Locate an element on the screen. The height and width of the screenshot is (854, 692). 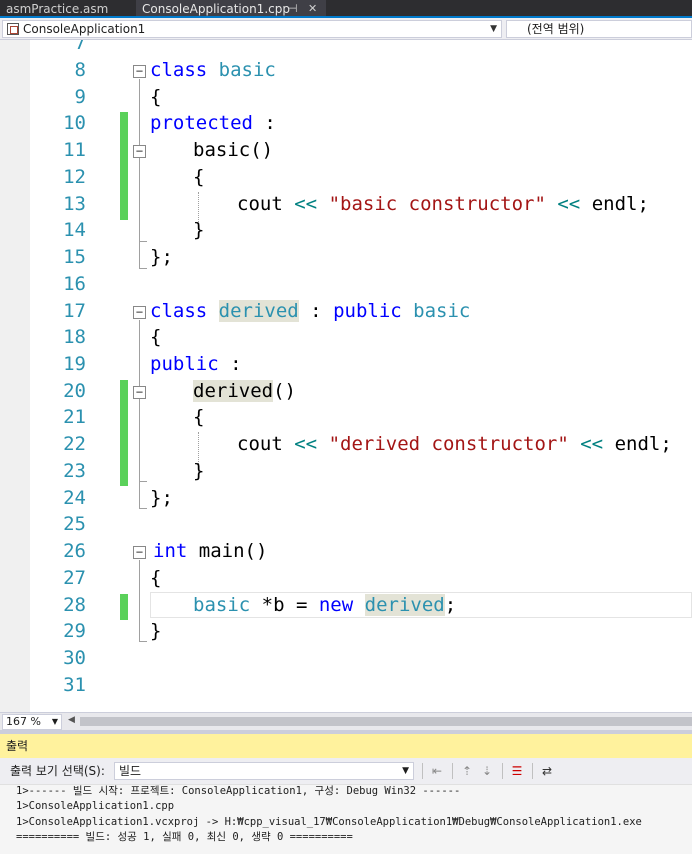
word-wrap-icon: ⇄ is located at coordinates (547, 771).